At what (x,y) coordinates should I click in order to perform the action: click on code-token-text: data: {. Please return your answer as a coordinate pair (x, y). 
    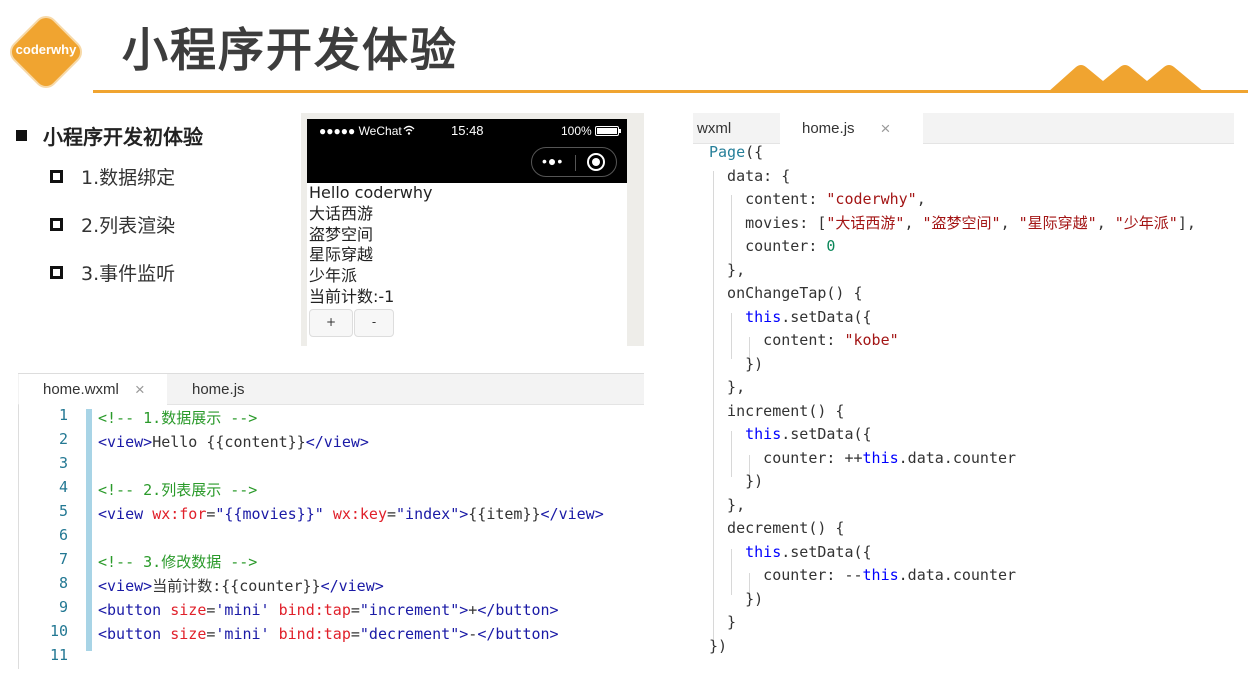
    Looking at the image, I should click on (750, 175).